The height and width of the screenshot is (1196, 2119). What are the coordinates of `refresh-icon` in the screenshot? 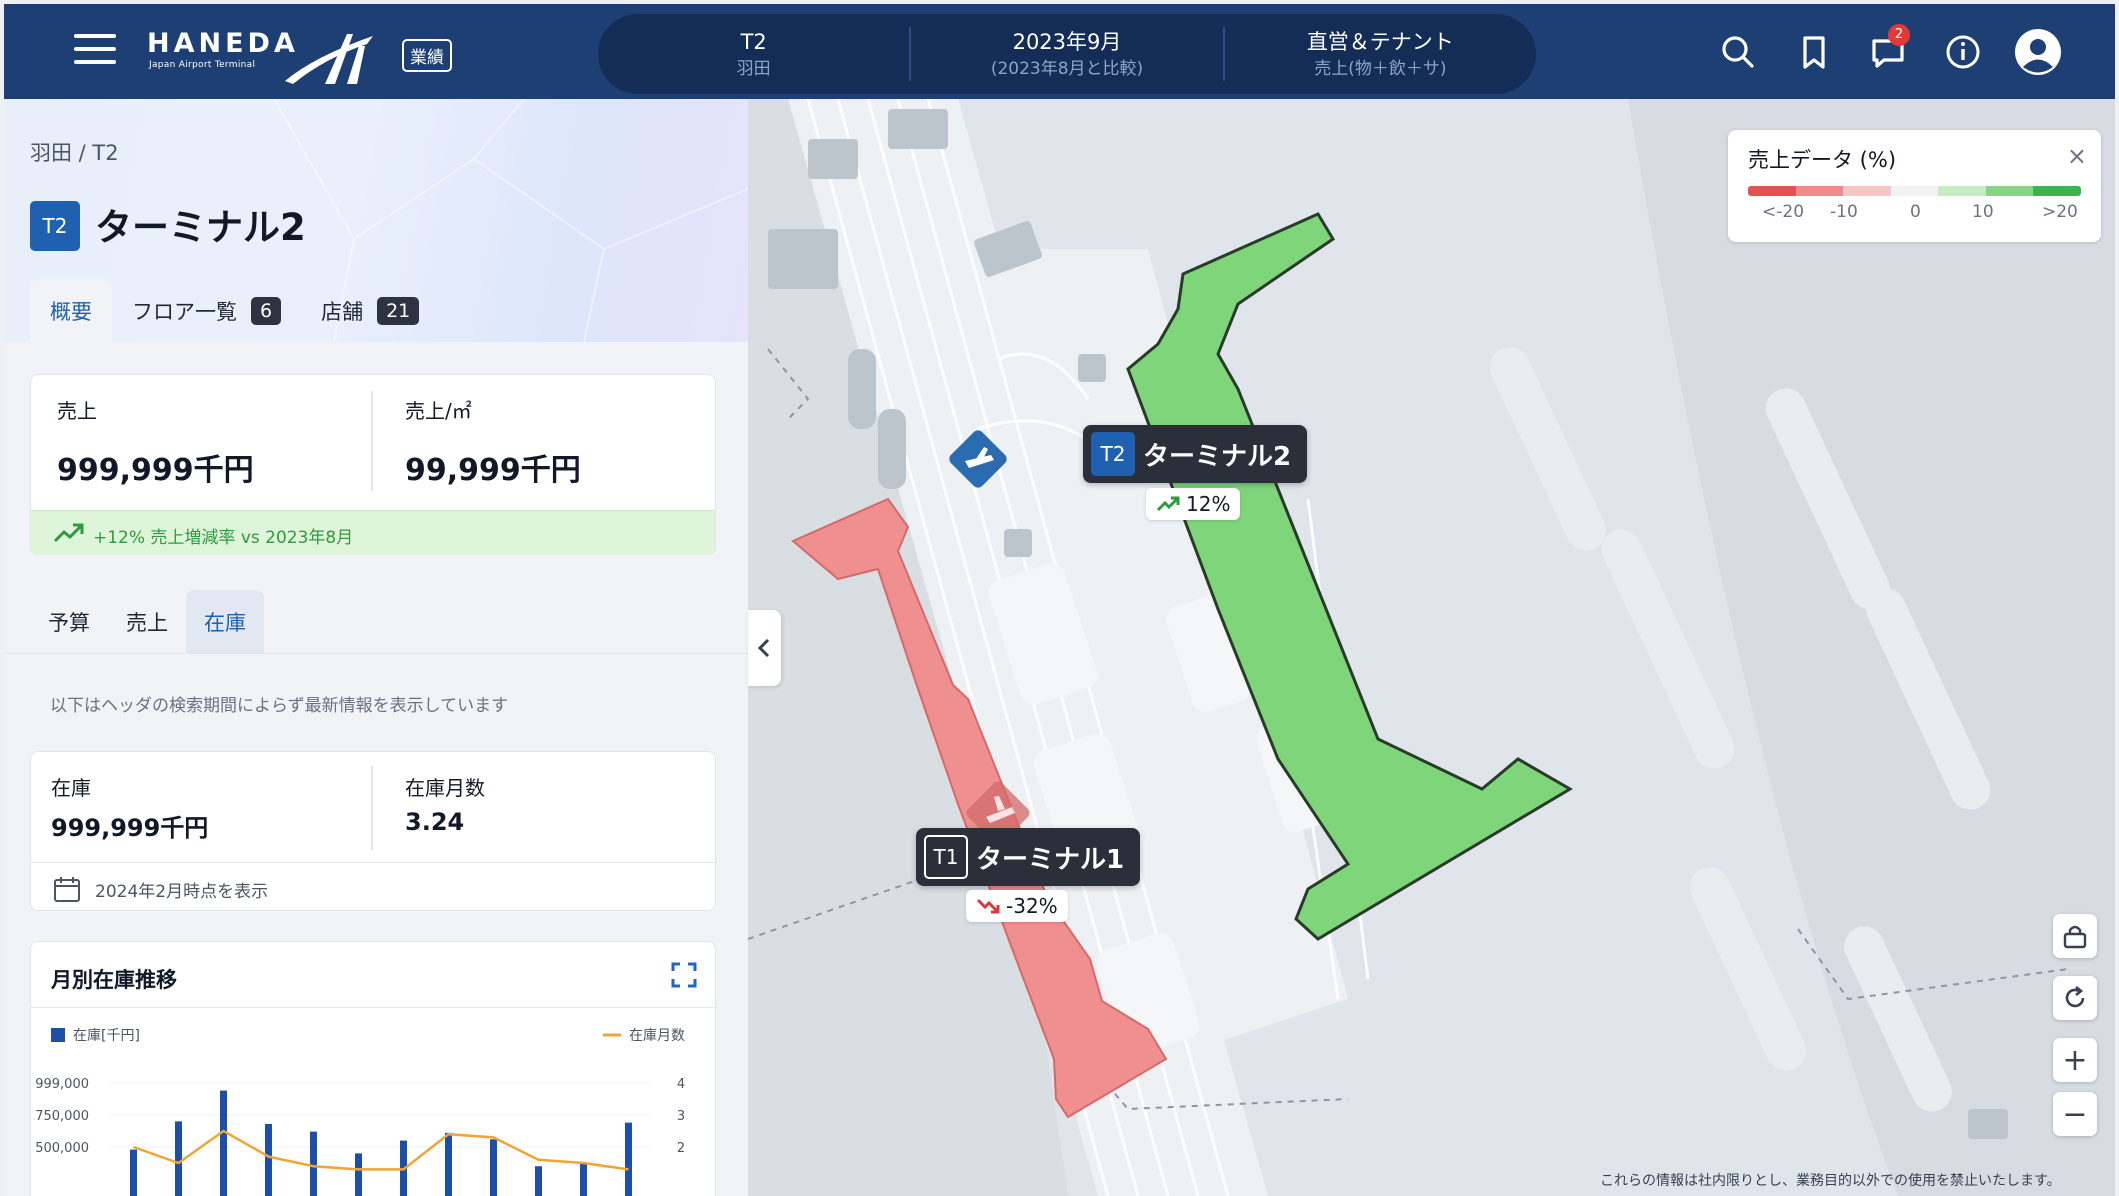 It's located at (2075, 996).